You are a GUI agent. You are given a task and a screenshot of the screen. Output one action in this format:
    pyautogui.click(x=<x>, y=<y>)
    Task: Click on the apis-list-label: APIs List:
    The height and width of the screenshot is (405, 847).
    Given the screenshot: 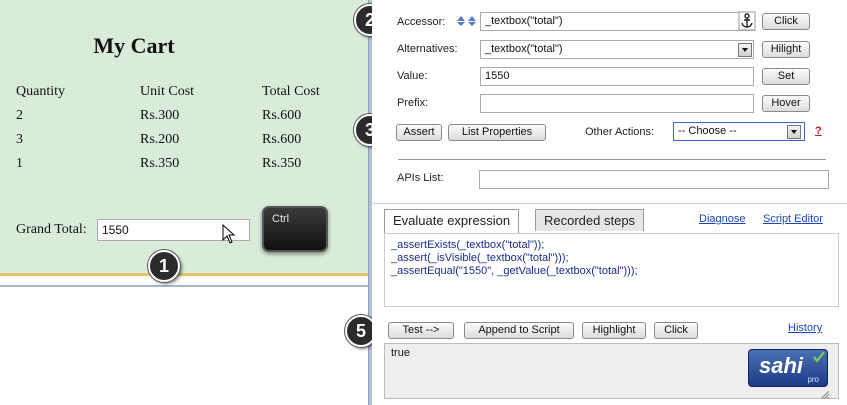 What is the action you would take?
    pyautogui.click(x=420, y=178)
    